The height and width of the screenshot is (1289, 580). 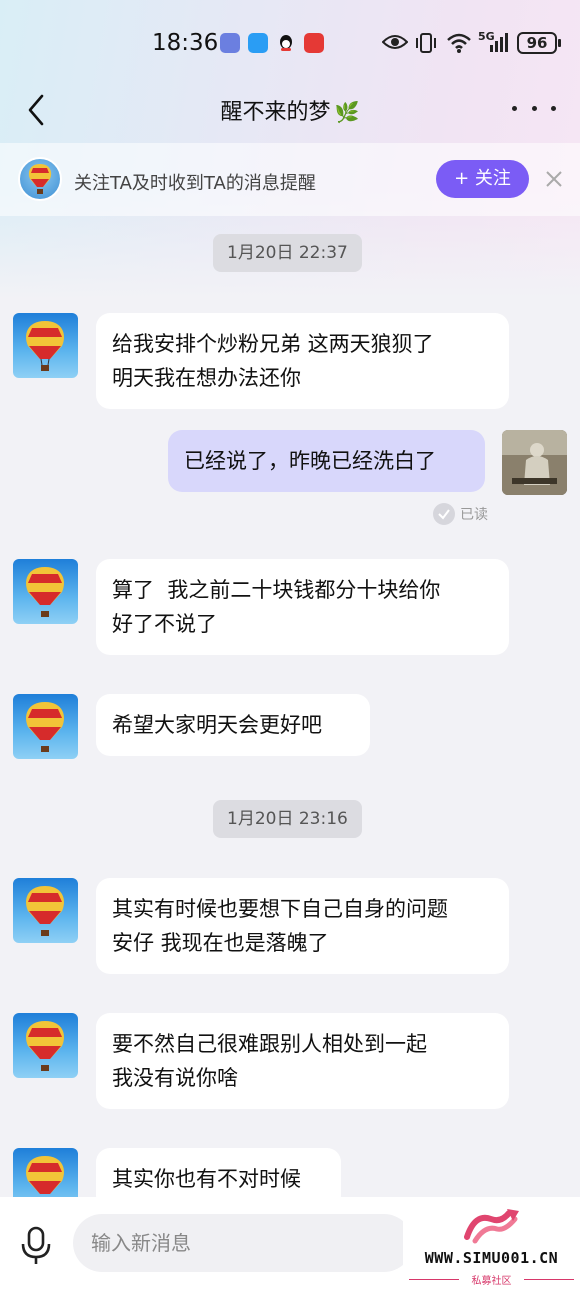 I want to click on microphone-icon, so click(x=36, y=1245).